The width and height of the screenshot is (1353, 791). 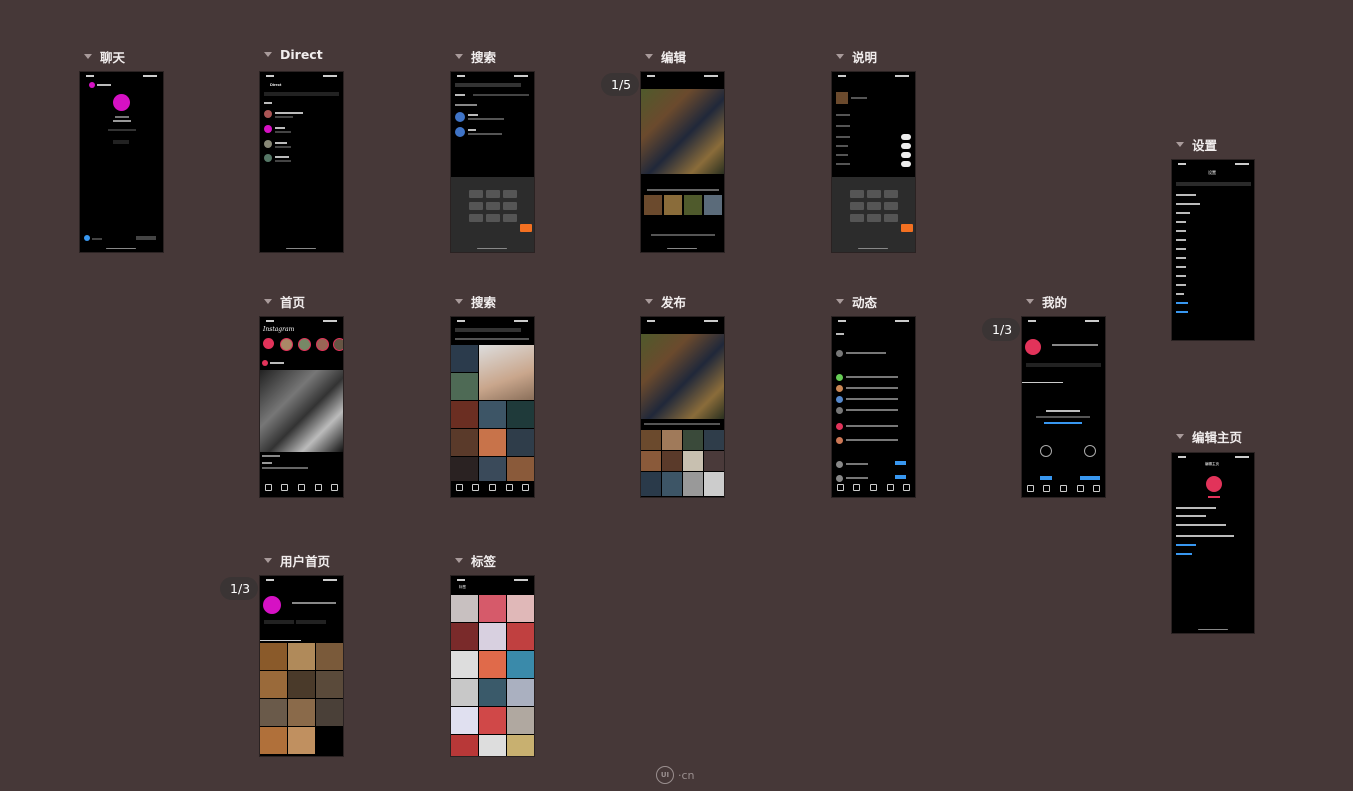 I want to click on frame-label-chat: 聊天, so click(x=104, y=56).